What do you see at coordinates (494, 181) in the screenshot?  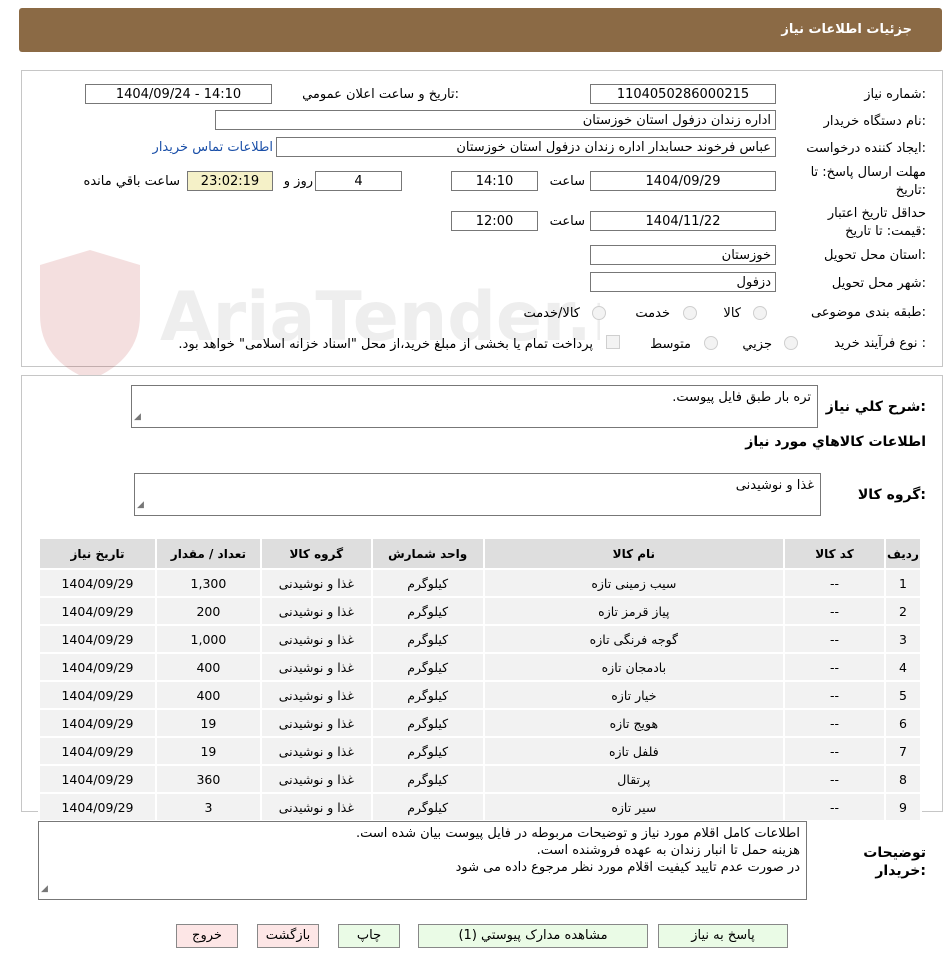 I see `reply-time-field: 14:10` at bounding box center [494, 181].